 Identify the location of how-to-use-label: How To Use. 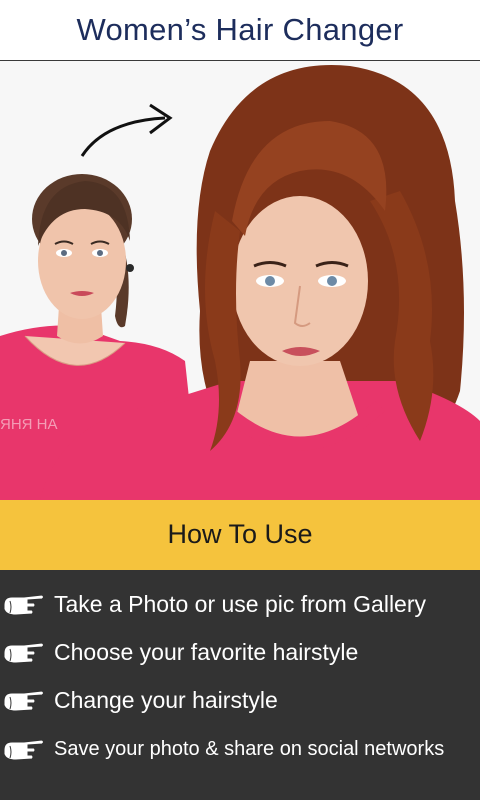
(240, 534).